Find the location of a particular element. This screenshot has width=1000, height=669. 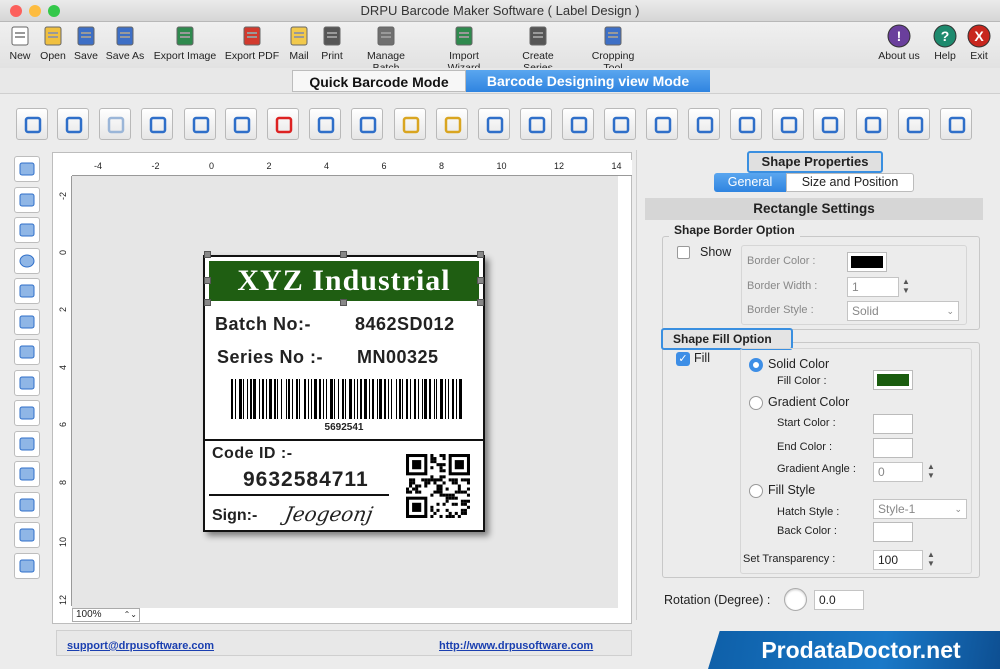

zoom-window-button is located at coordinates (54, 11).